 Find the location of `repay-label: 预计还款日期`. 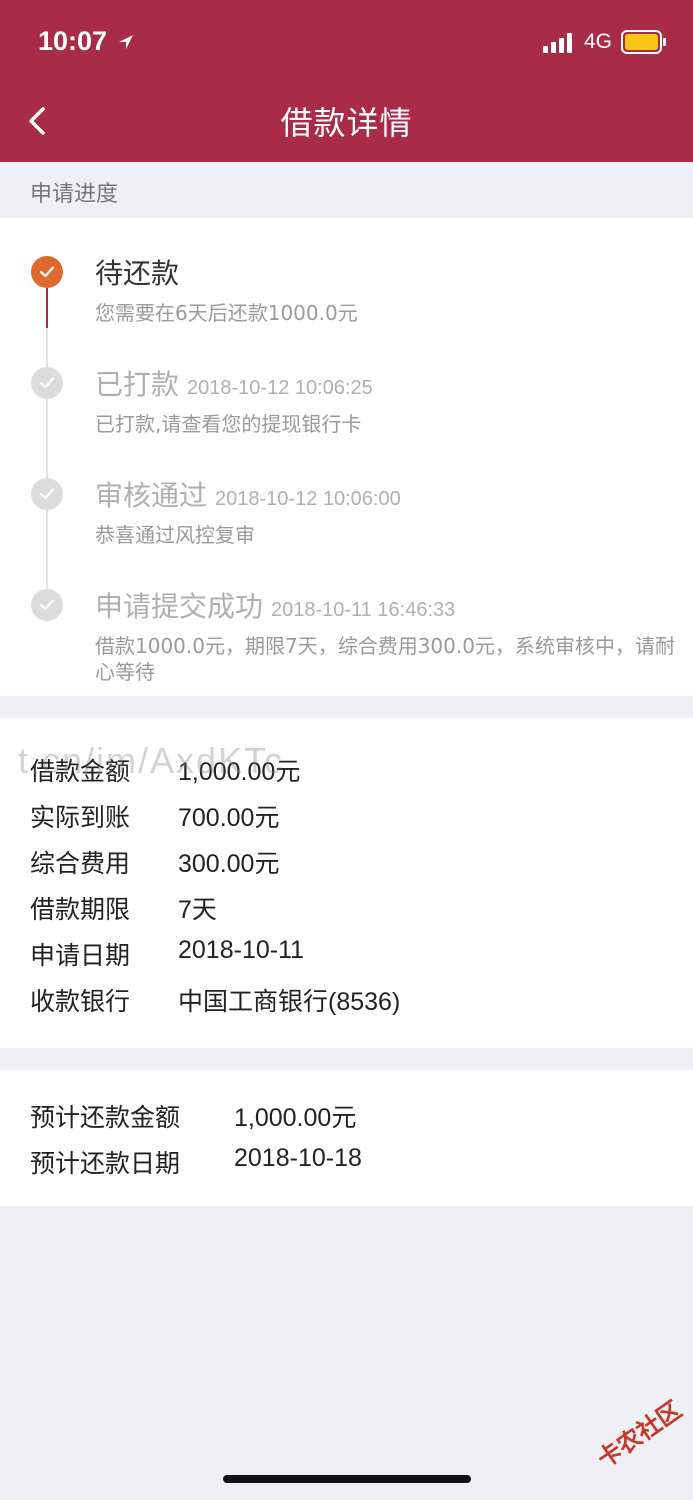

repay-label: 预计还款日期 is located at coordinates (105, 1163).